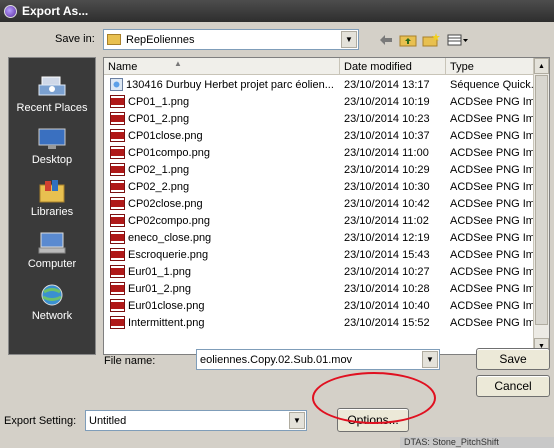 The height and width of the screenshot is (448, 554). I want to click on place-label: Libraries, so click(52, 212).